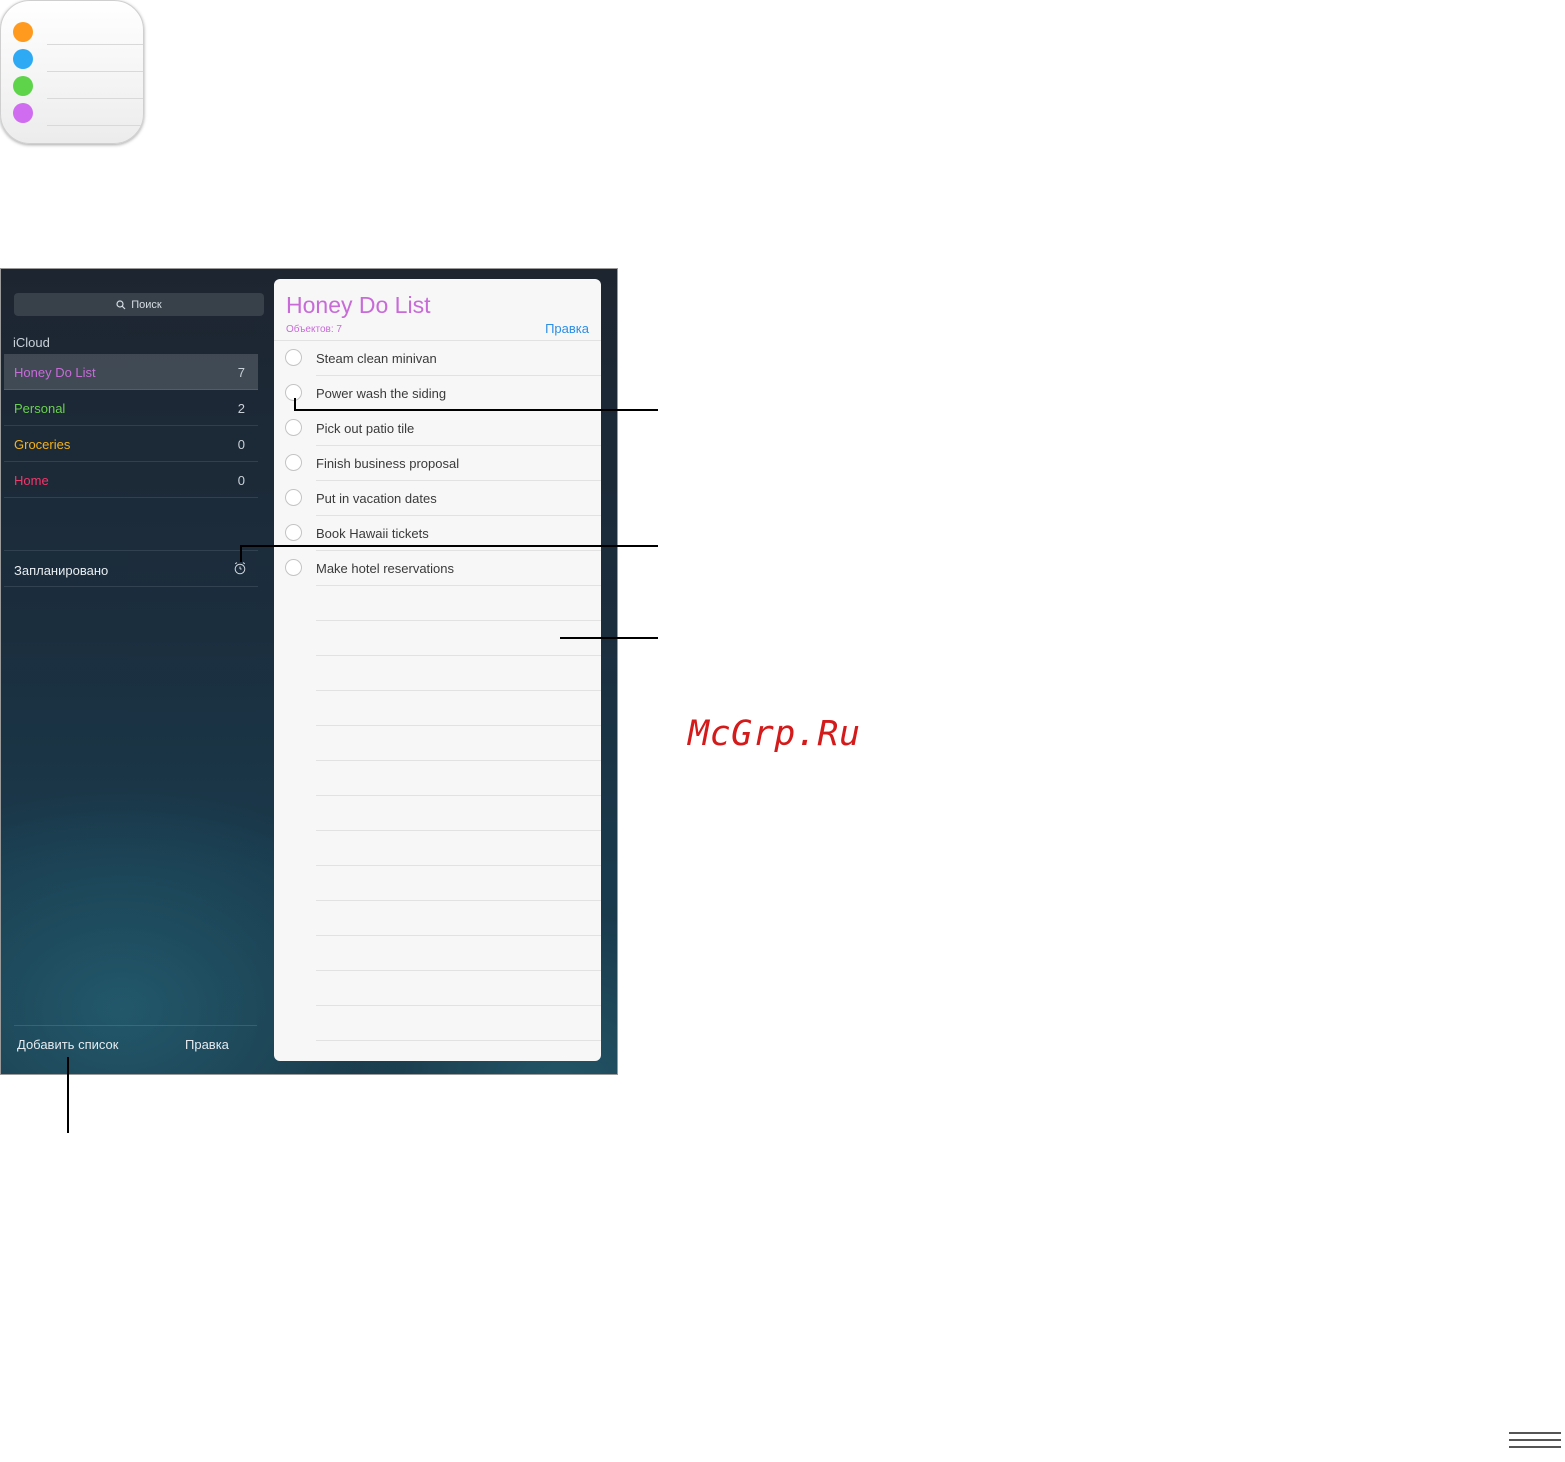 Image resolution: width=1565 pixels, height=1462 pixels. I want to click on search-input: Поиск, so click(139, 304).